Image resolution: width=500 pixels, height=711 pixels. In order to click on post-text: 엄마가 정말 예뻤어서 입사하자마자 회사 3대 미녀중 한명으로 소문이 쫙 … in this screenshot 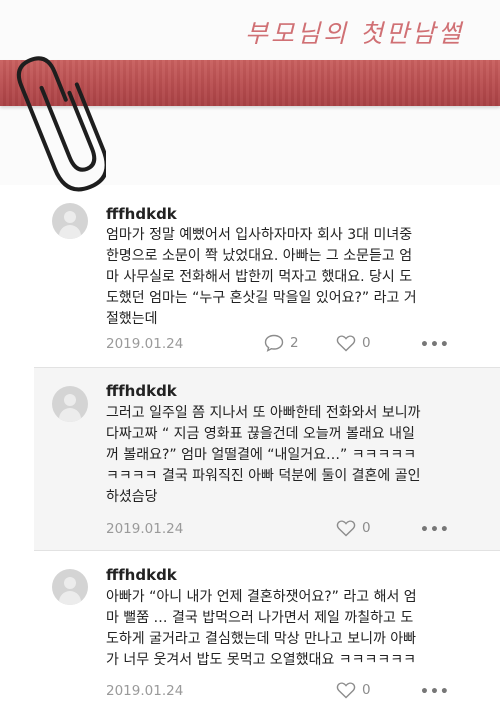, I will do `click(261, 277)`.